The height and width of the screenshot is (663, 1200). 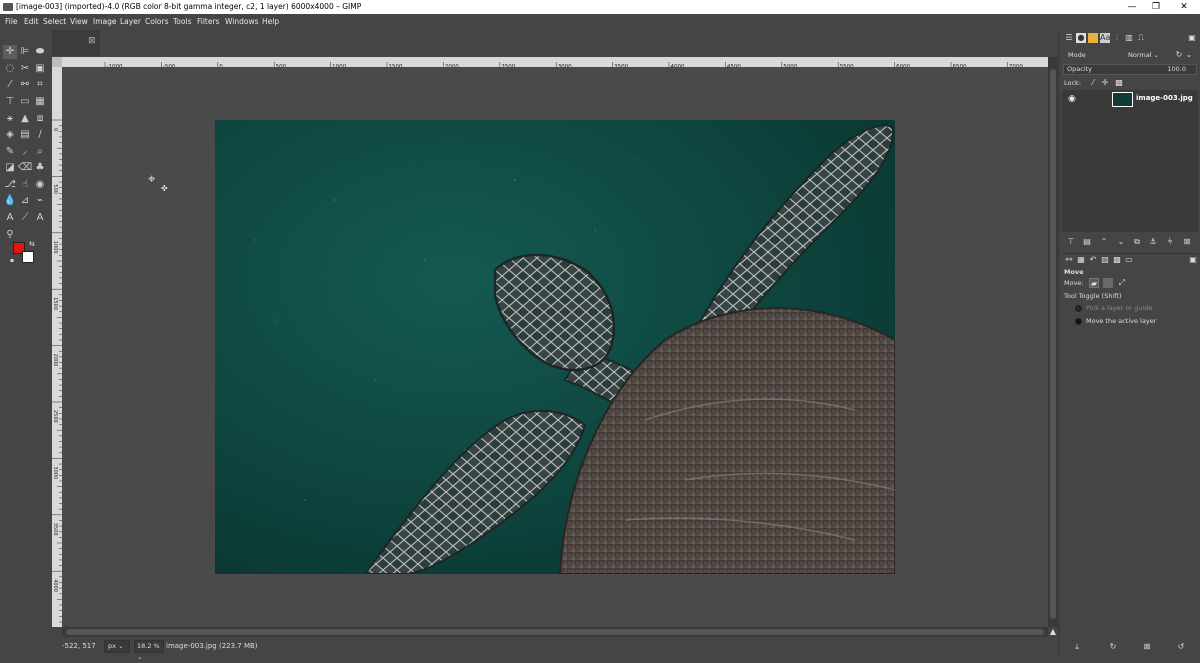 What do you see at coordinates (157, 22) in the screenshot?
I see `menu-colors: Colors` at bounding box center [157, 22].